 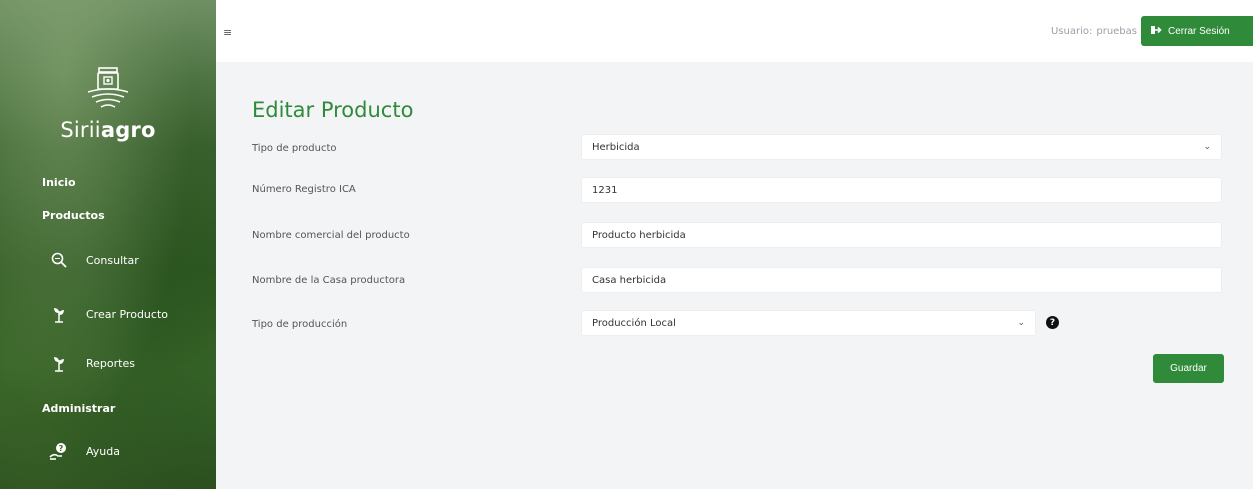 I want to click on help-hand-icon: ?, so click(x=59, y=451).